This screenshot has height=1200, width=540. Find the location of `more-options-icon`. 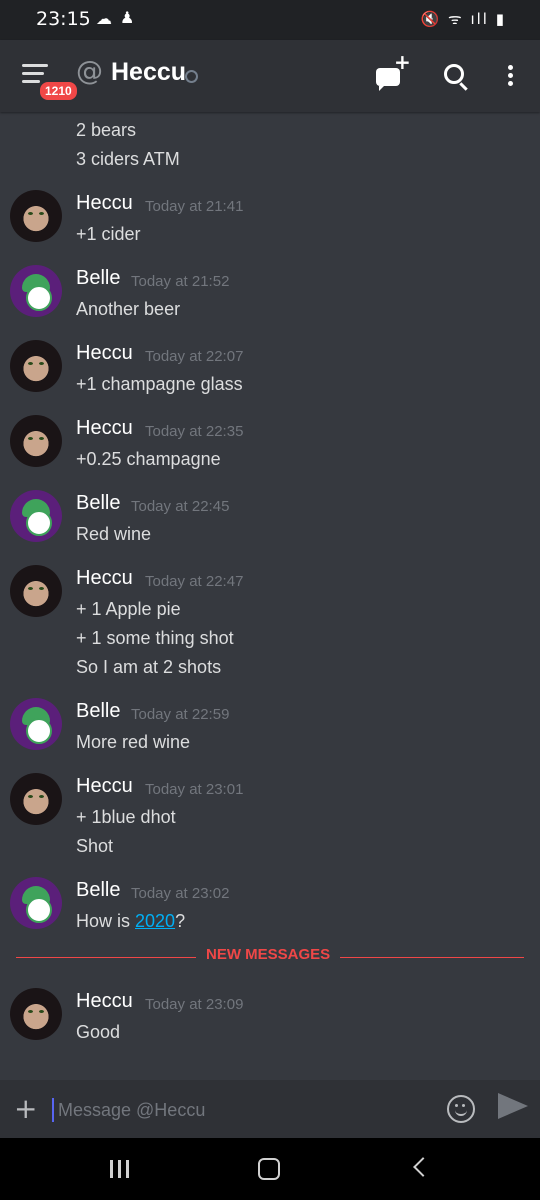

more-options-icon is located at coordinates (510, 77).